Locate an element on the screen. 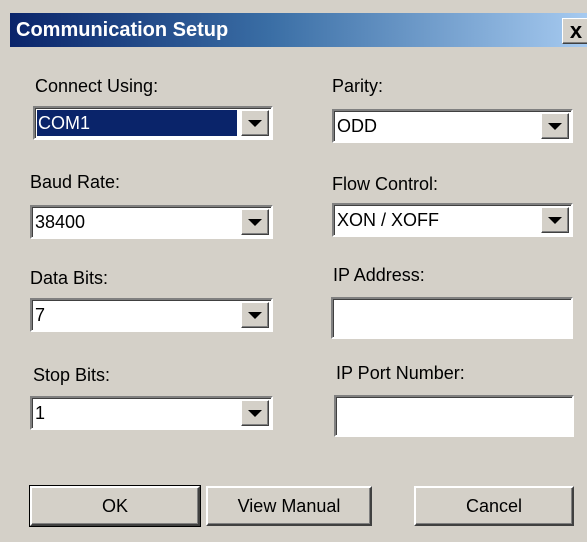 Image resolution: width=587 pixels, height=542 pixels. parity-value: ODD is located at coordinates (357, 126).